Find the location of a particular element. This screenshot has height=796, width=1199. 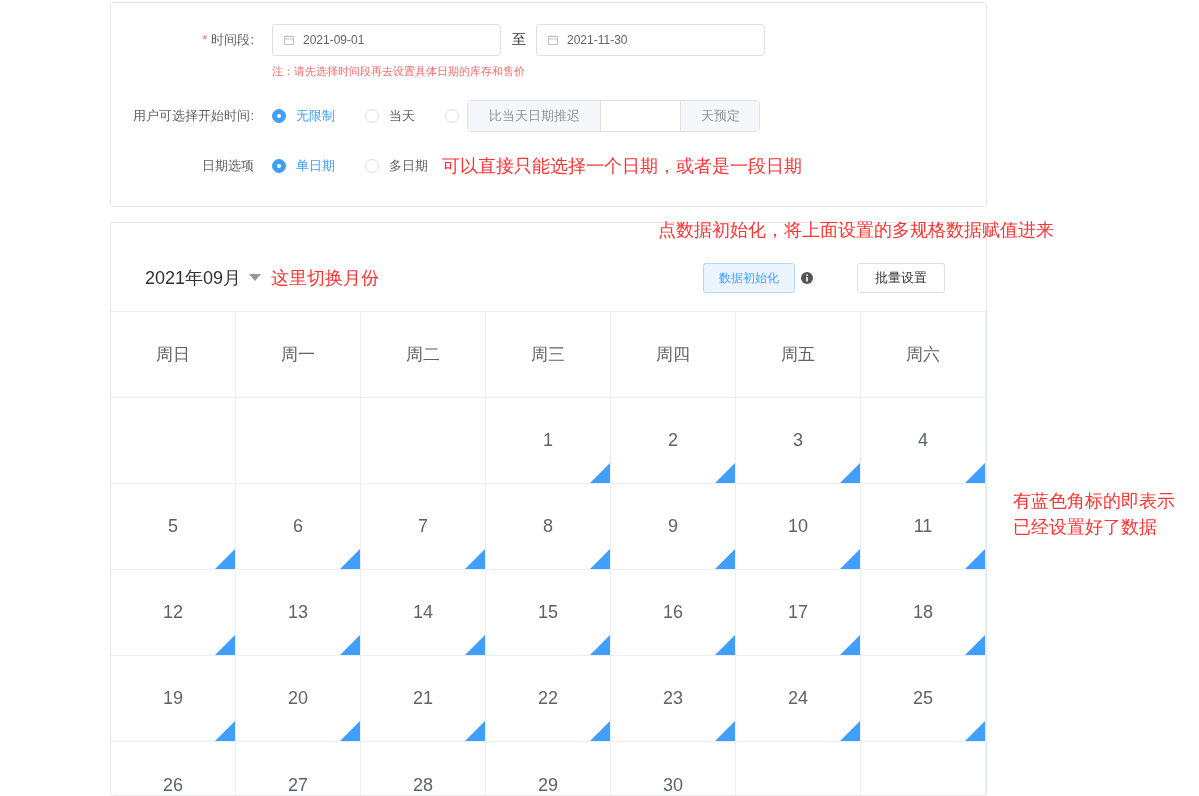

required-mark: * is located at coordinates (205, 39).